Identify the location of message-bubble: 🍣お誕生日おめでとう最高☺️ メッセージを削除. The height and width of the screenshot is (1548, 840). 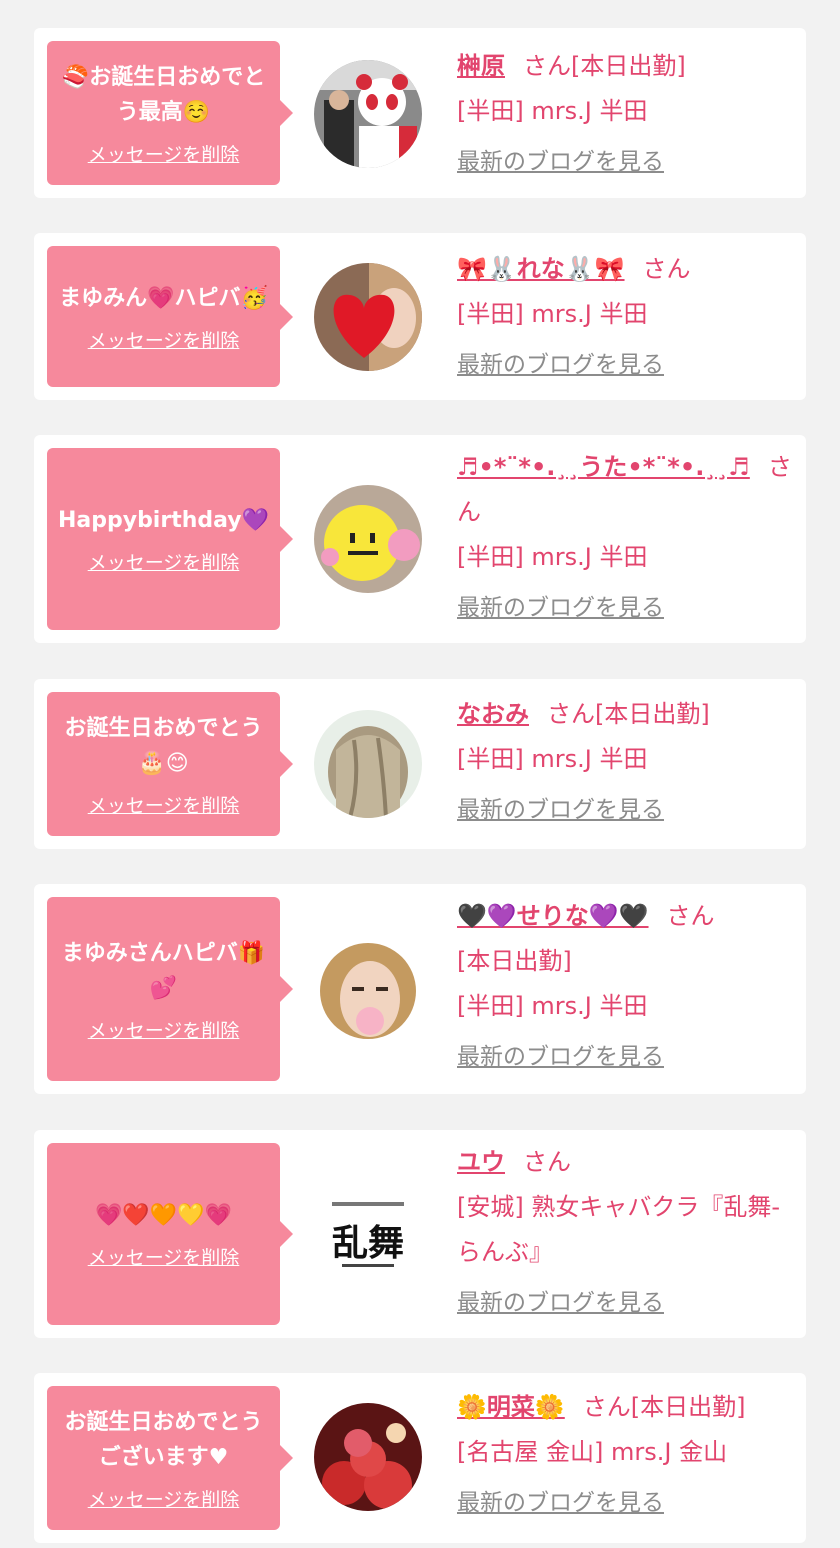
(170, 113).